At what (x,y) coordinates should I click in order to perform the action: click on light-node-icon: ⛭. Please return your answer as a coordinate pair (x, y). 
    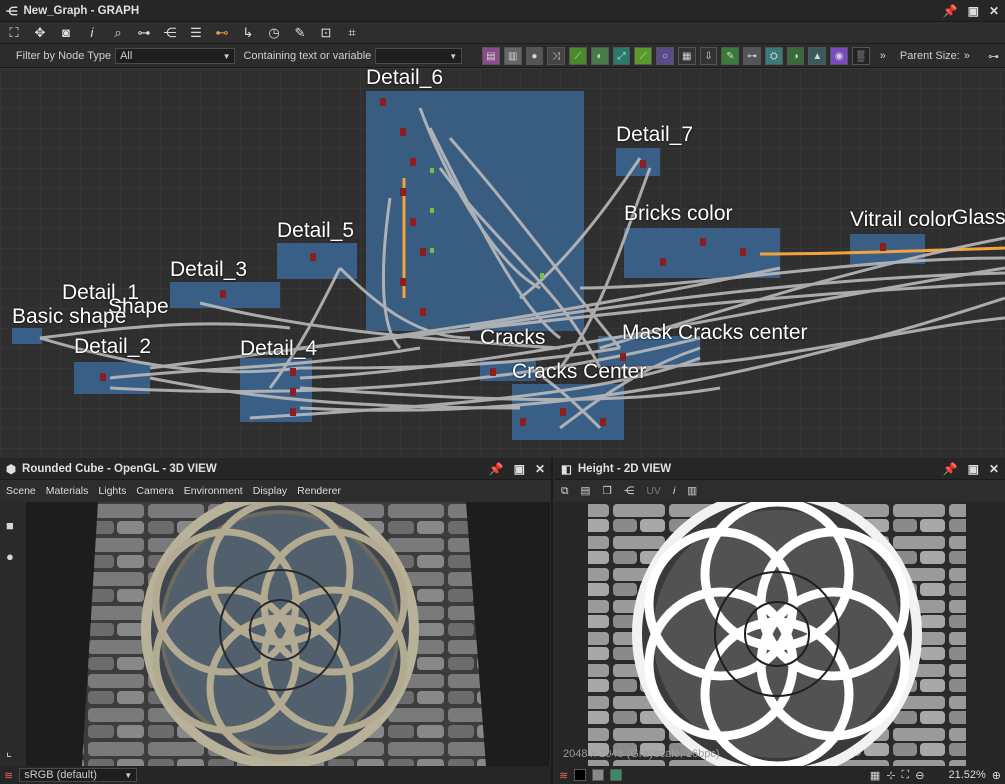
    Looking at the image, I should click on (773, 56).